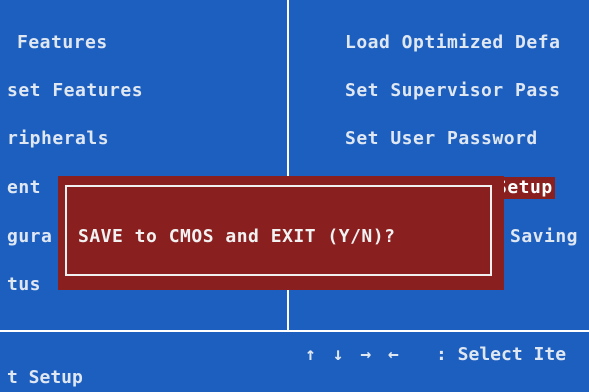 The image size is (589, 392). Describe the element at coordinates (62, 43) in the screenshot. I see `left-menu-item-features: Features` at that location.